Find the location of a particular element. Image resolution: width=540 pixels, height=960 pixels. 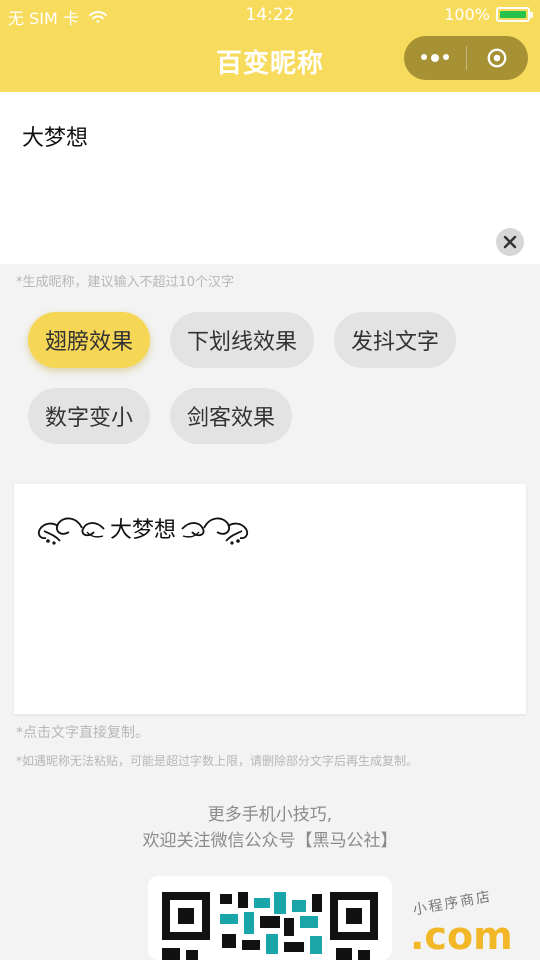

paste-hint: *如遇昵称无法粘贴，可能是超过字数上限，请删除部分文字后再生成复制。 is located at coordinates (217, 761).